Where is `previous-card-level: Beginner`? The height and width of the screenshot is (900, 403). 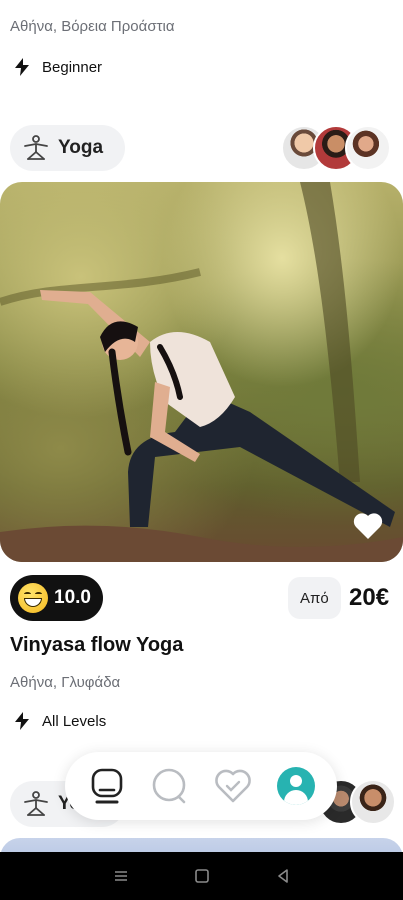
previous-card-level: Beginner is located at coordinates (58, 67).